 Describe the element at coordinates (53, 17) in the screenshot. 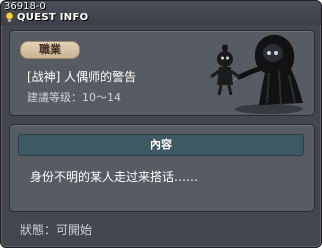

I see `window-title: QUEST INFO` at that location.